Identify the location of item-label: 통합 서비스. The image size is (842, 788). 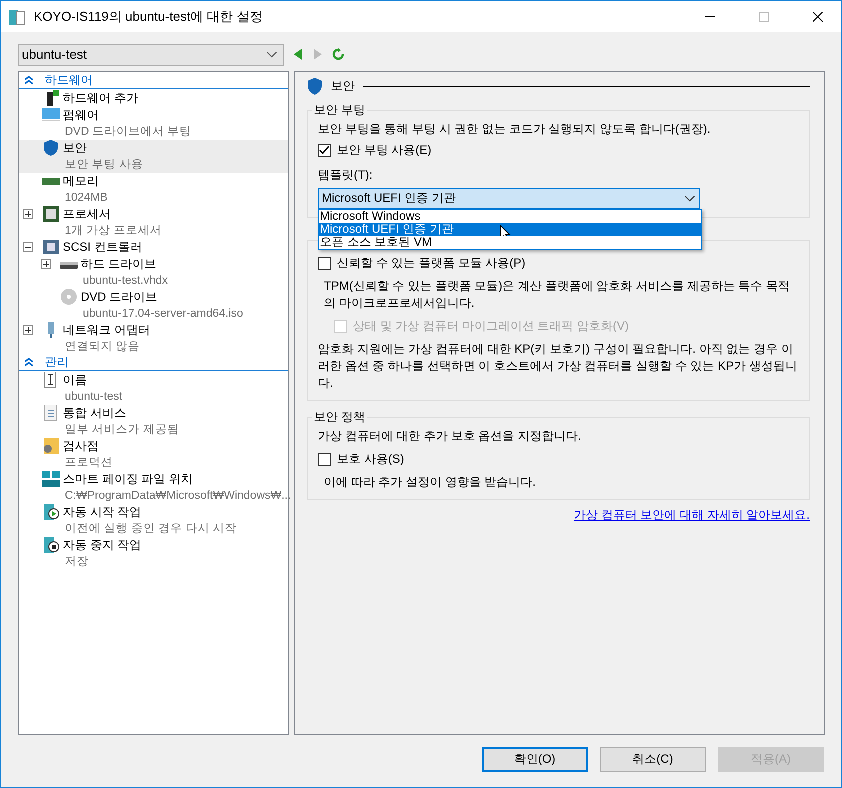
(95, 413).